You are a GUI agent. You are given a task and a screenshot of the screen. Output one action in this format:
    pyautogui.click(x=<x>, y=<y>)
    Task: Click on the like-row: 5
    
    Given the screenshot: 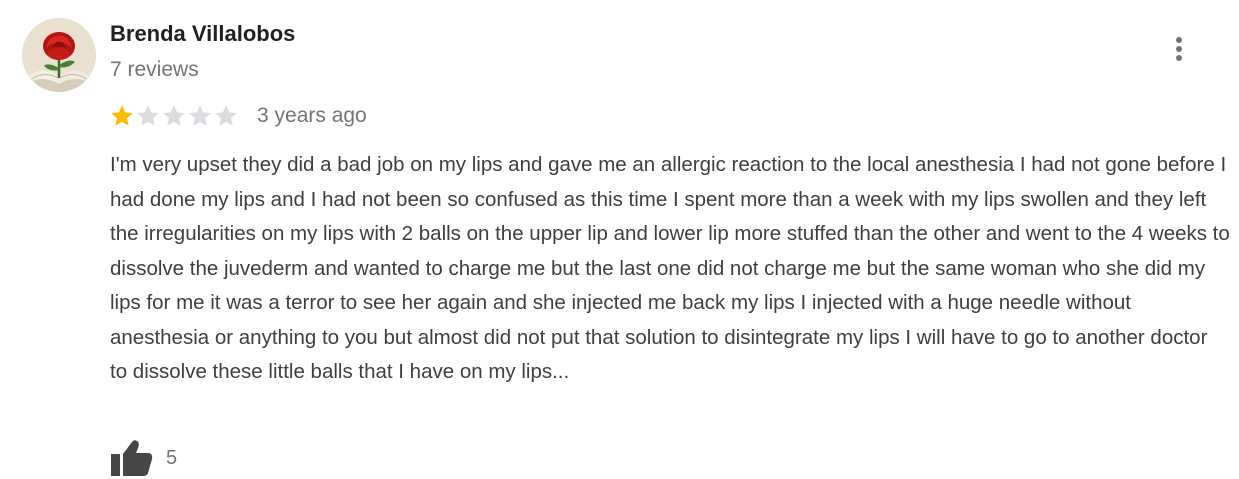 What is the action you would take?
    pyautogui.click(x=143, y=458)
    